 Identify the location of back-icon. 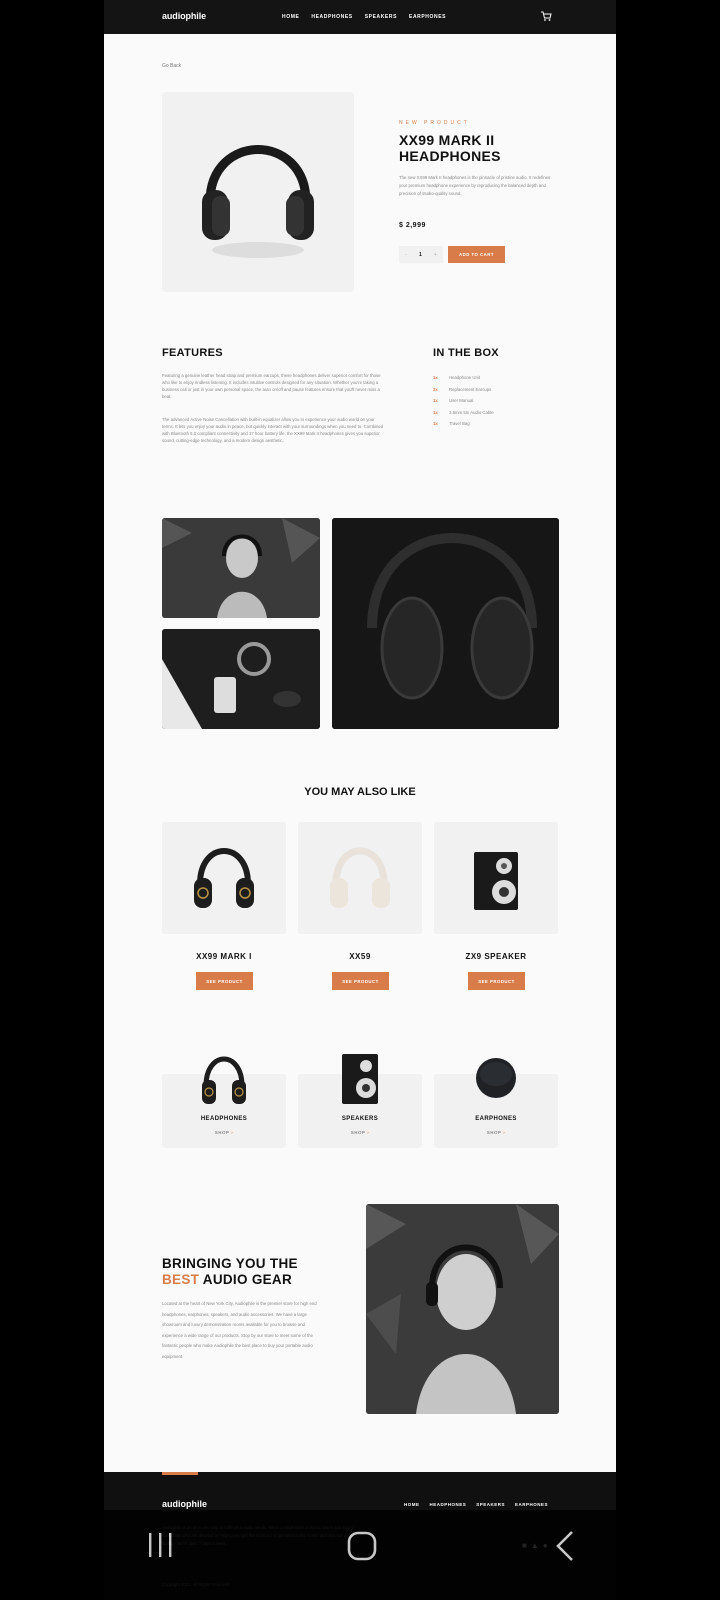
(565, 1546).